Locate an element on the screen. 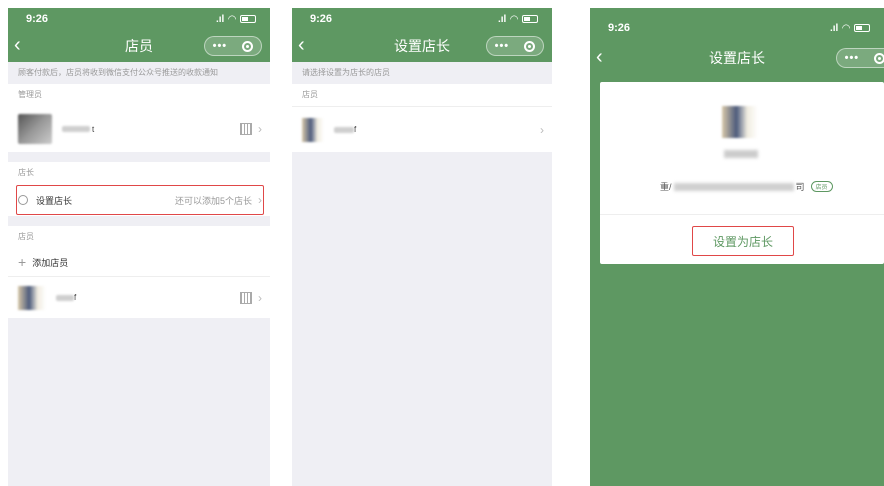 Image resolution: width=884 pixels, height=486 pixels. page-title: 店员 is located at coordinates (139, 46).